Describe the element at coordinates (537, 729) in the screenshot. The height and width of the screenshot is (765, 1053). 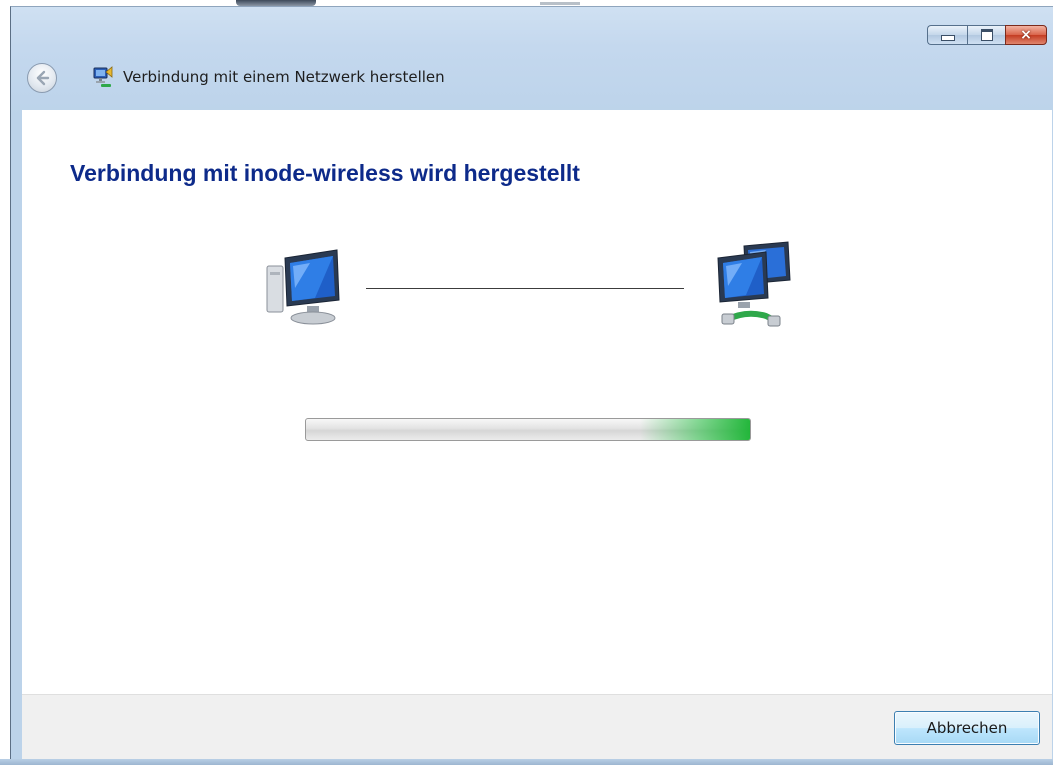
I see `footer-bar: Abbrechen` at that location.